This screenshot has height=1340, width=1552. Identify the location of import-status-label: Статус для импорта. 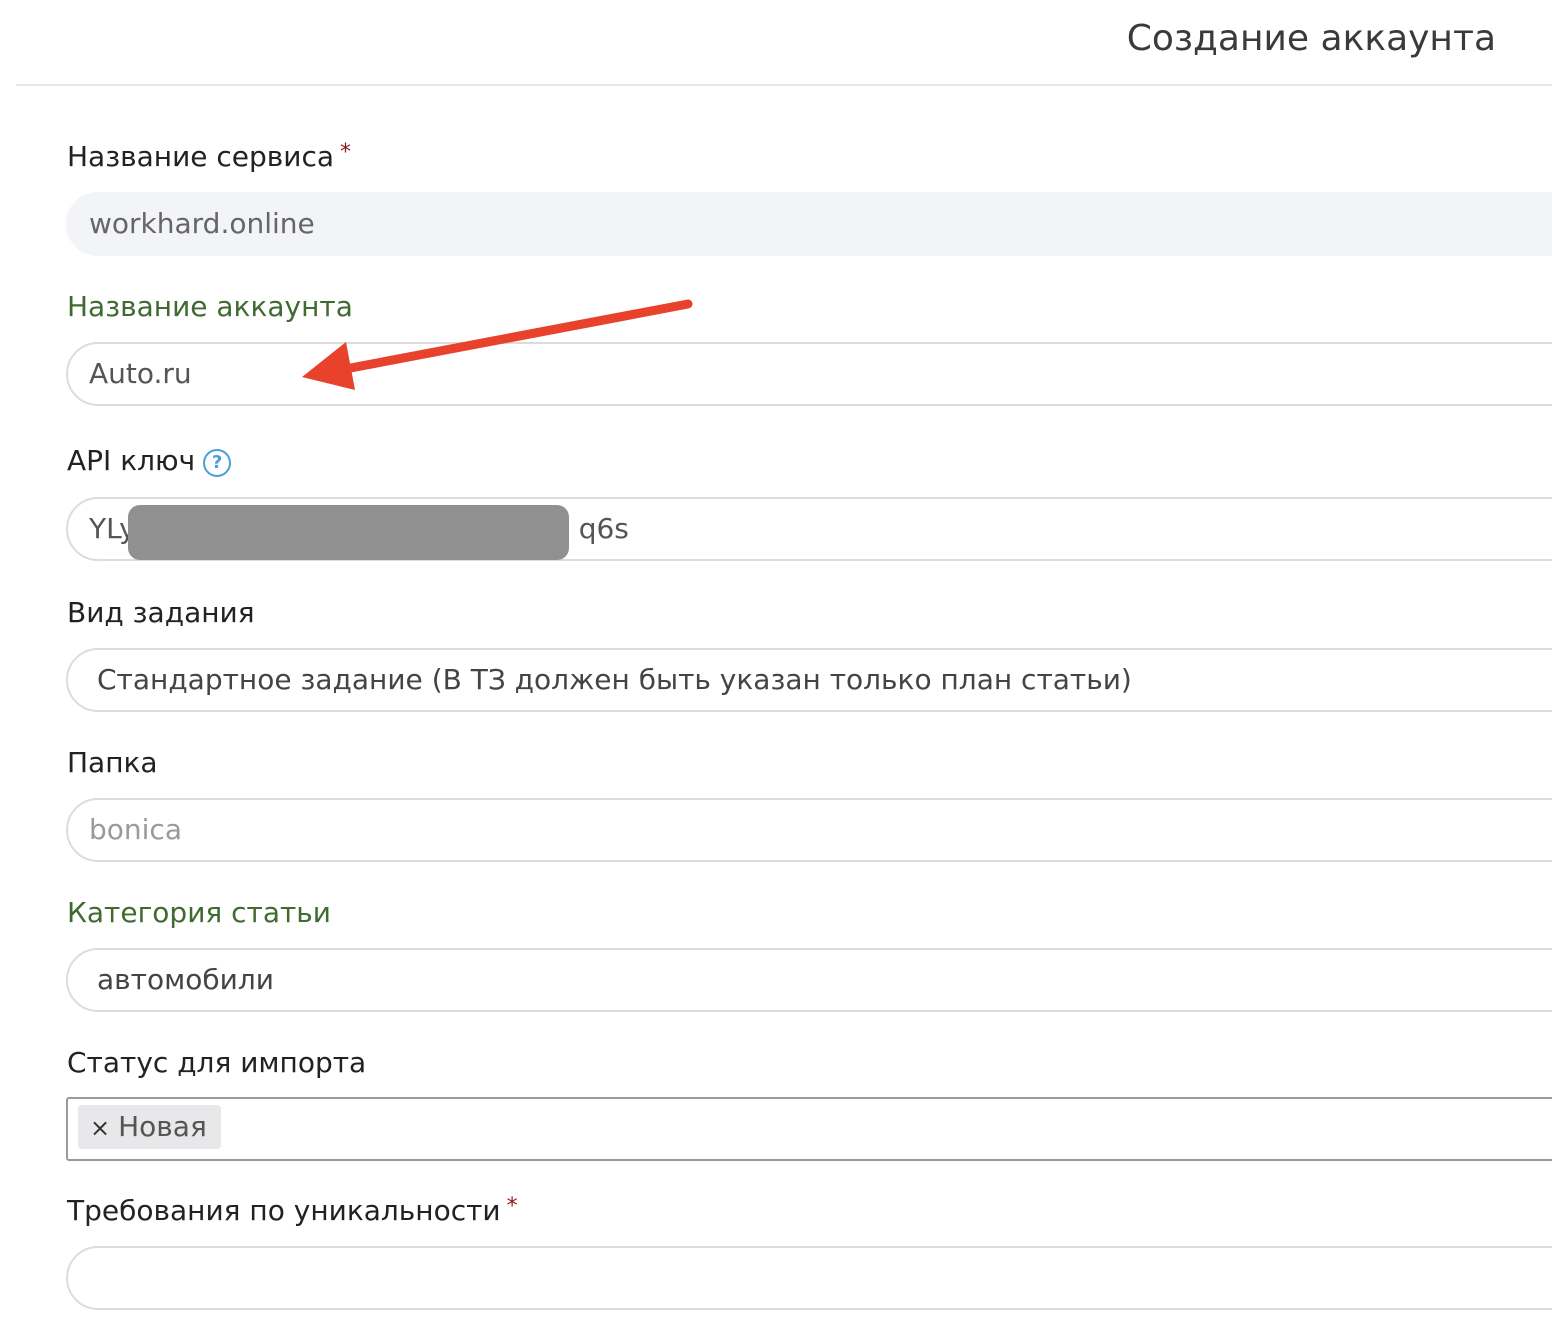
(217, 1062).